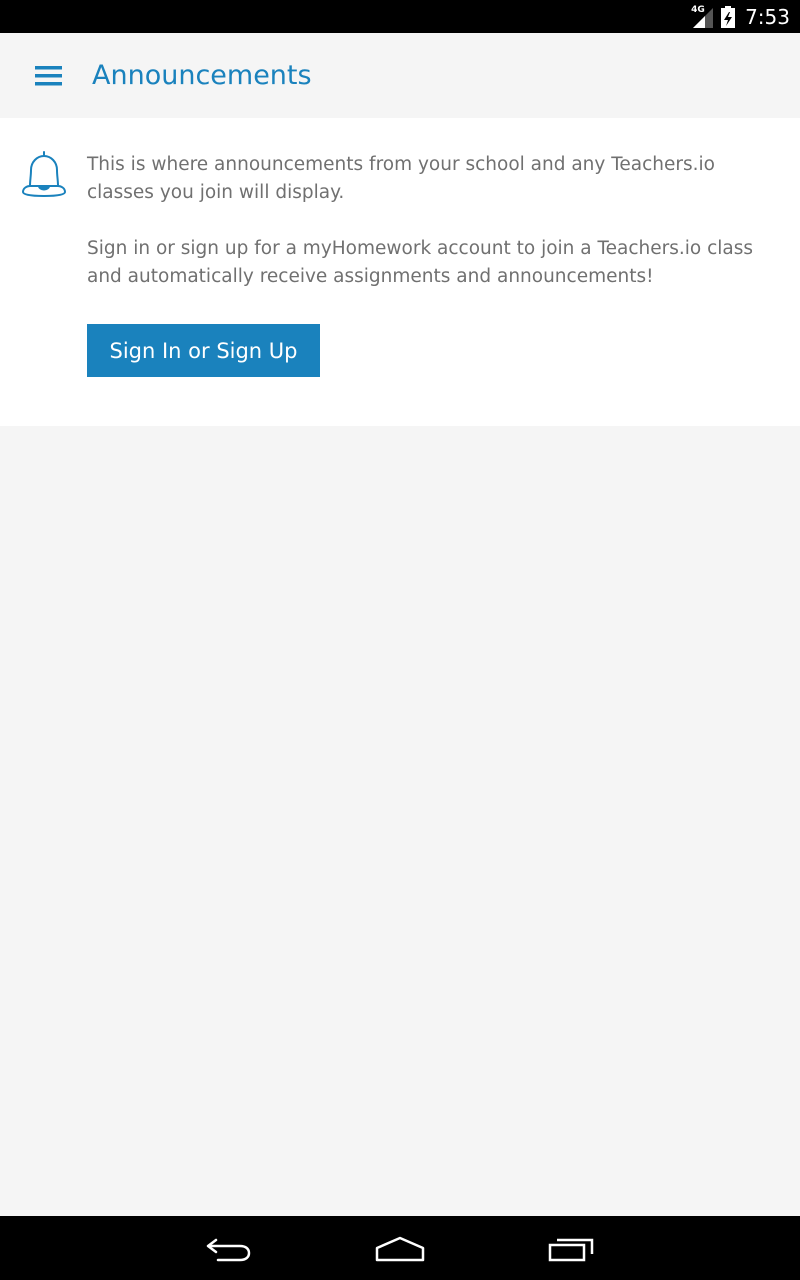 Image resolution: width=800 pixels, height=1280 pixels. I want to click on system-nav-bar, so click(400, 1248).